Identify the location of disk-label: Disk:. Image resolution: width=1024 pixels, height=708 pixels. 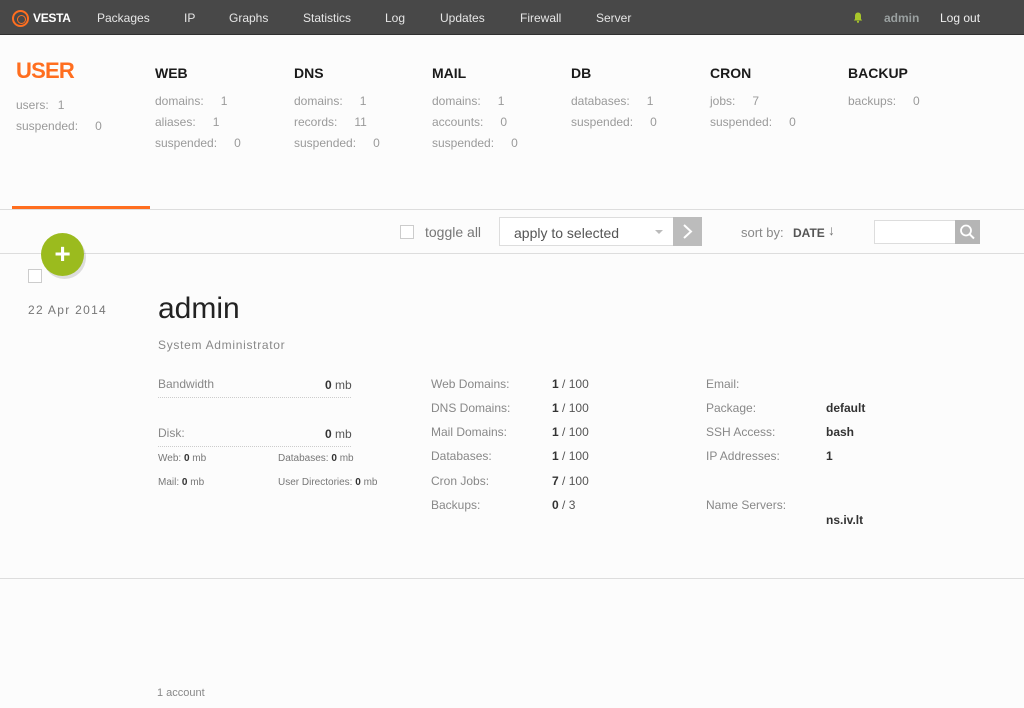
(171, 433).